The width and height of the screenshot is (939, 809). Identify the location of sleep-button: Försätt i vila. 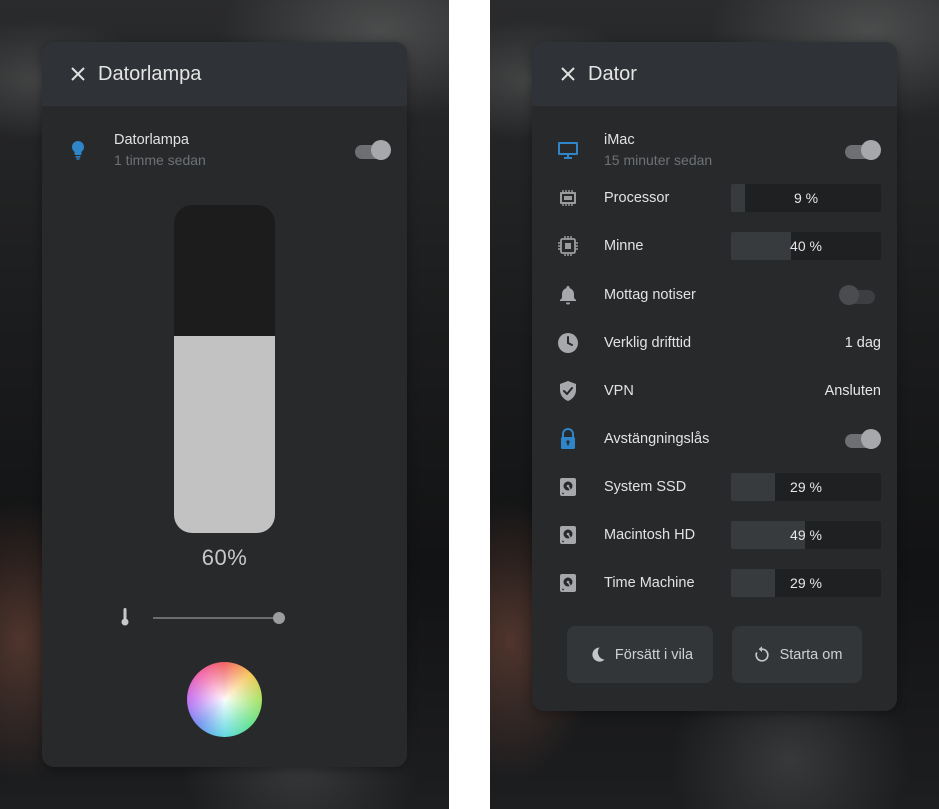
(640, 654).